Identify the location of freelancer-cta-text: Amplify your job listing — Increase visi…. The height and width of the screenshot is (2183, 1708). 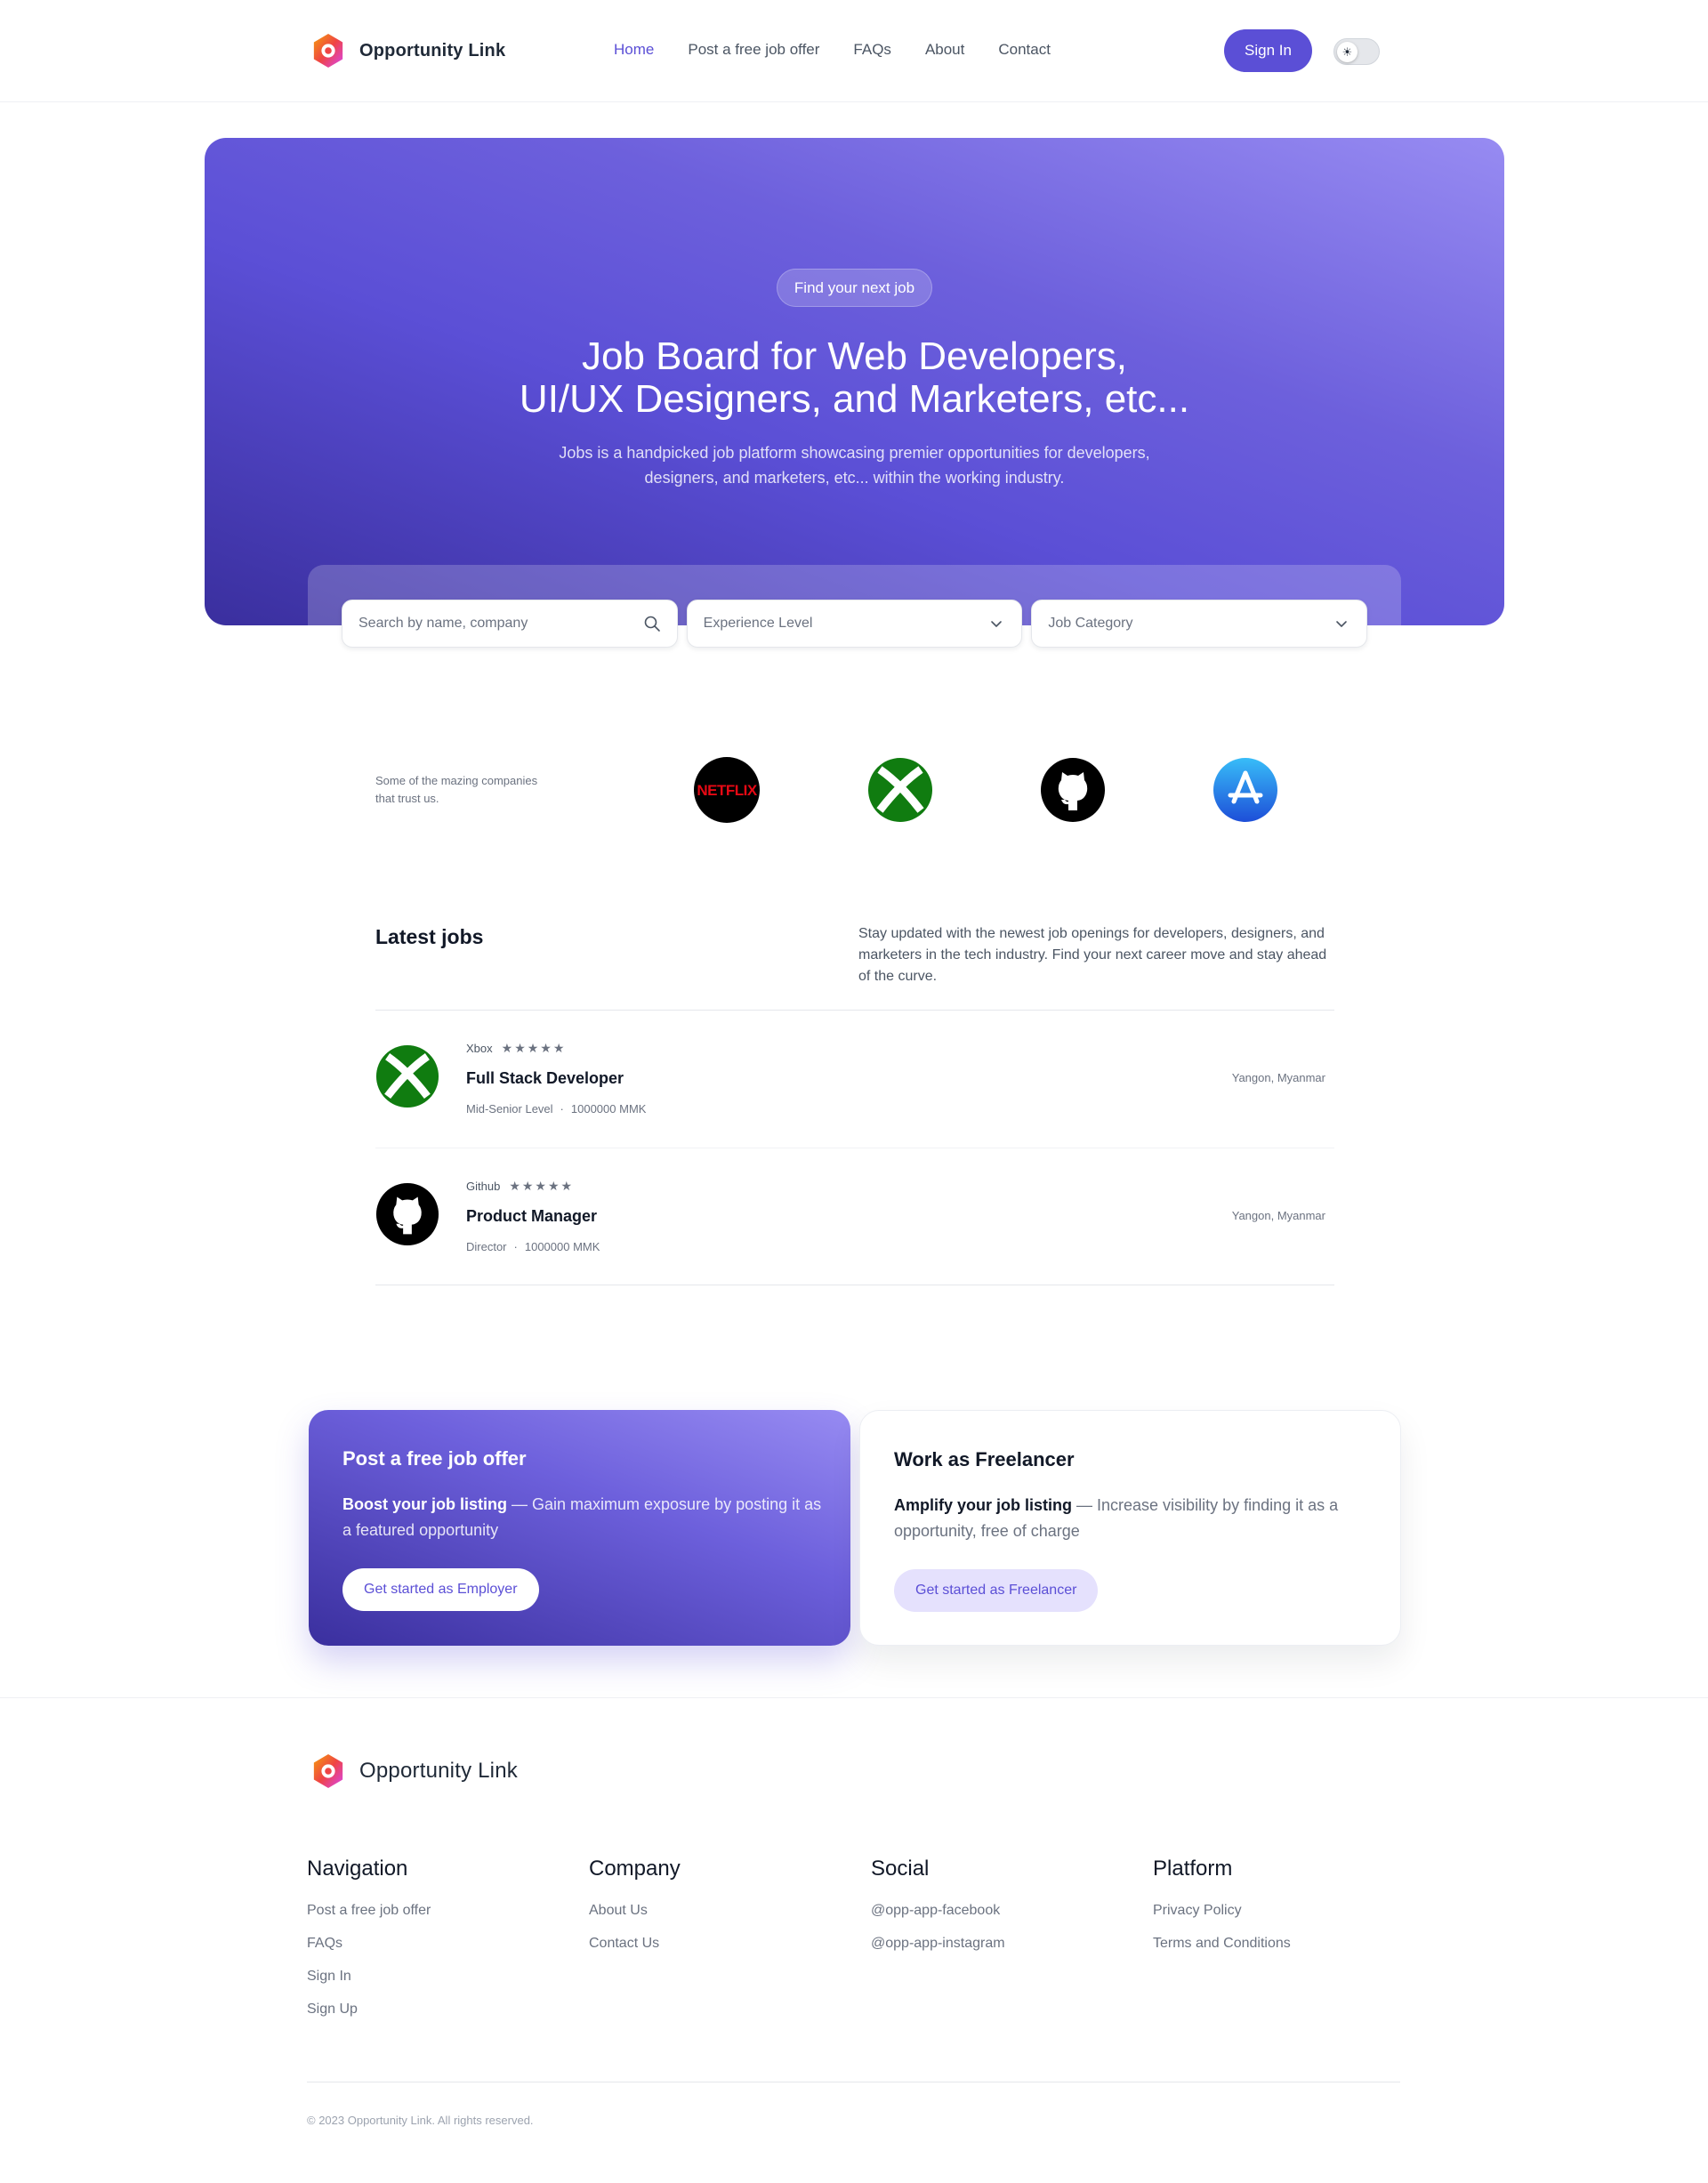
(1134, 1518).